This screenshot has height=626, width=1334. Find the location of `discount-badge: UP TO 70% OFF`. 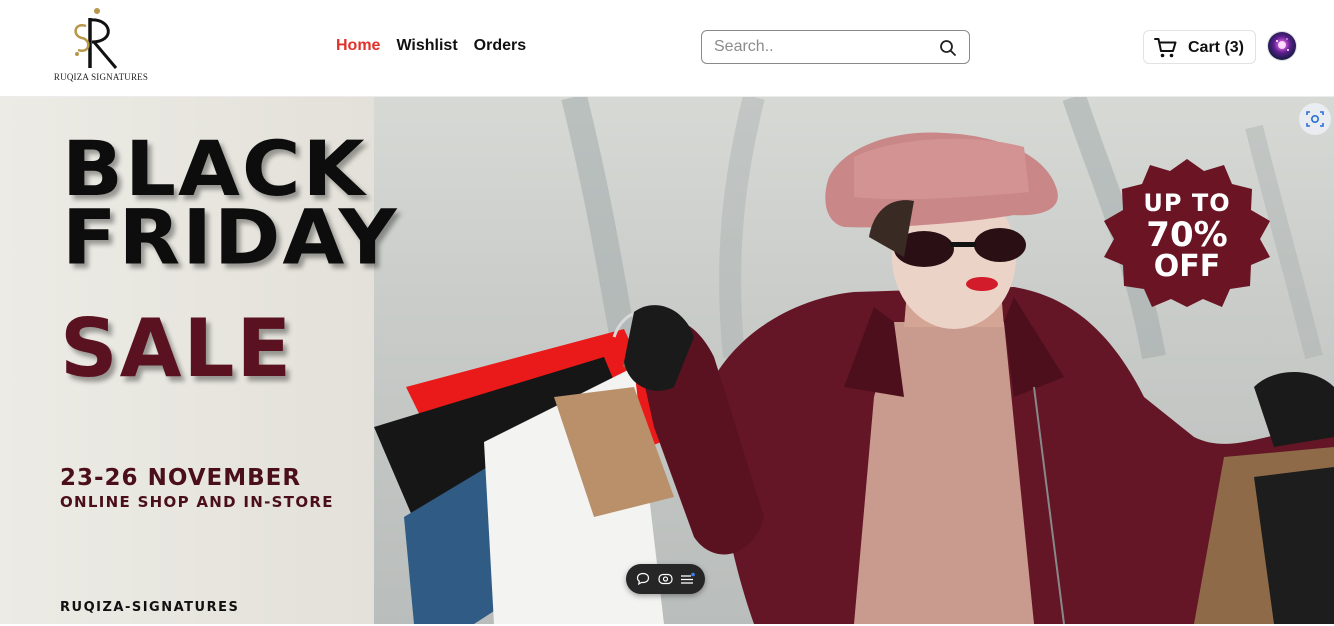

discount-badge: UP TO 70% OFF is located at coordinates (1187, 233).